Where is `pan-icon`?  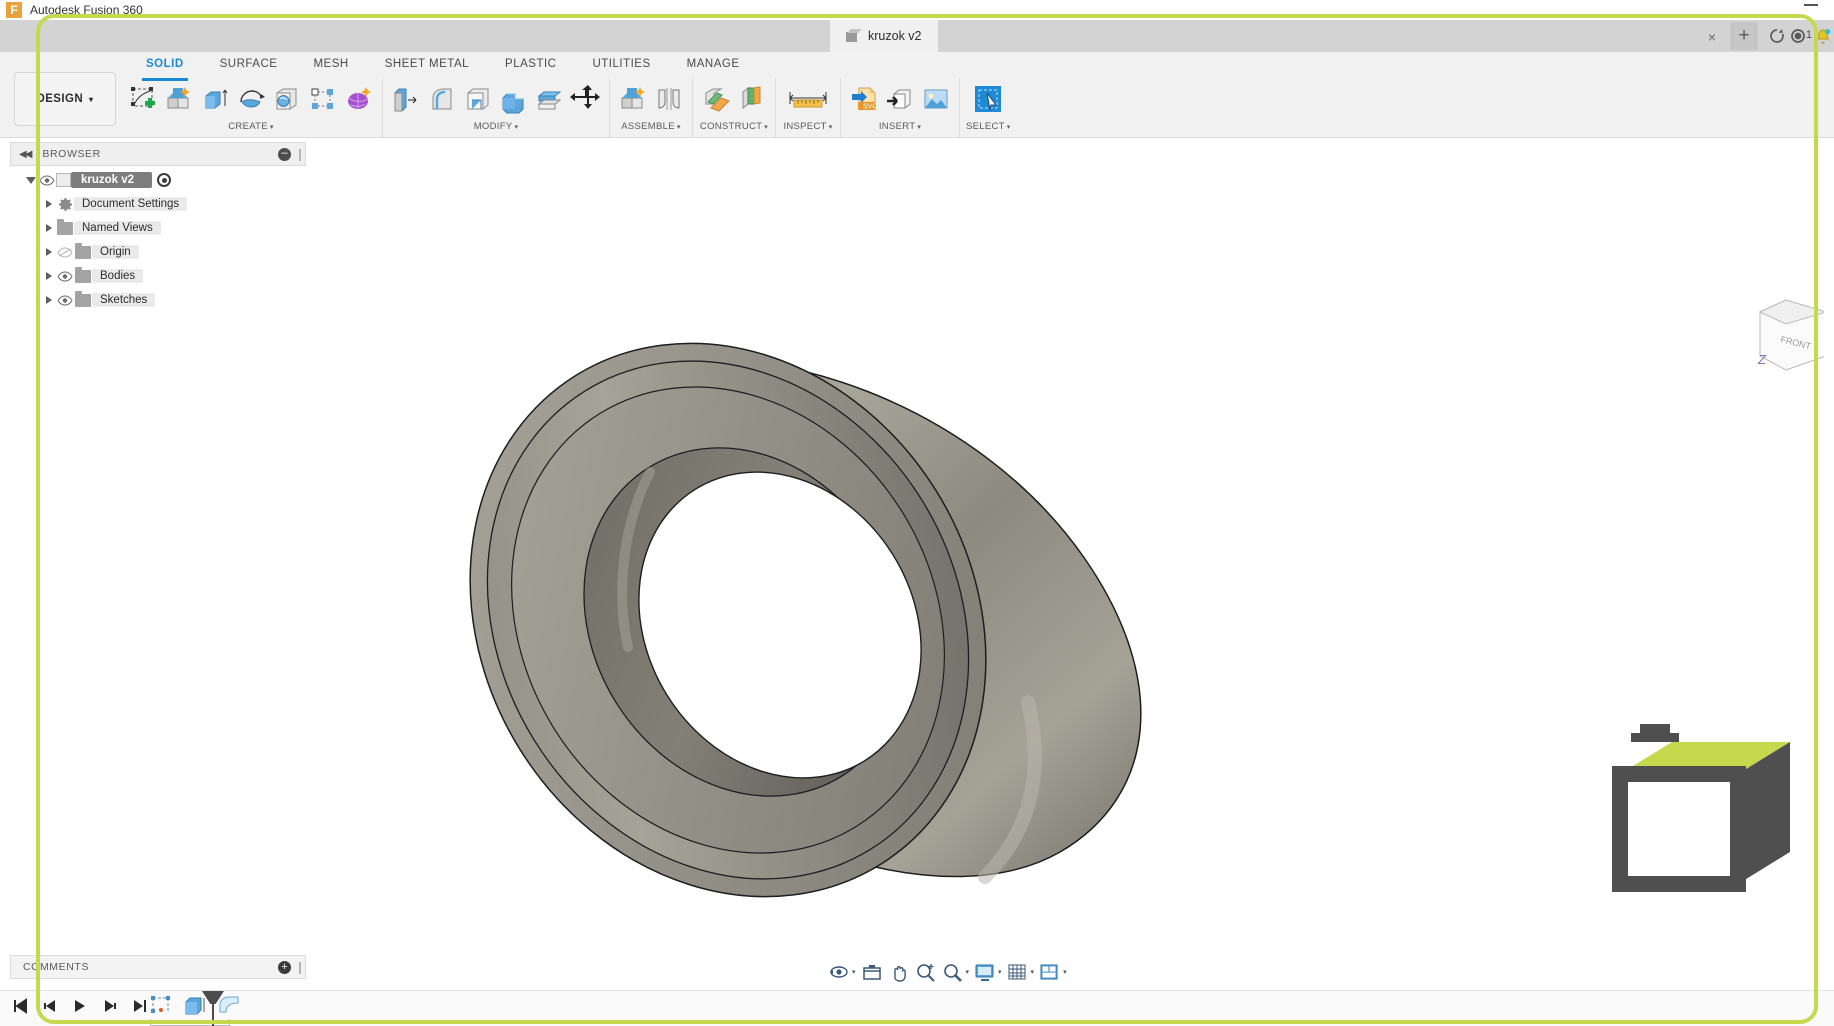 pan-icon is located at coordinates (899, 972).